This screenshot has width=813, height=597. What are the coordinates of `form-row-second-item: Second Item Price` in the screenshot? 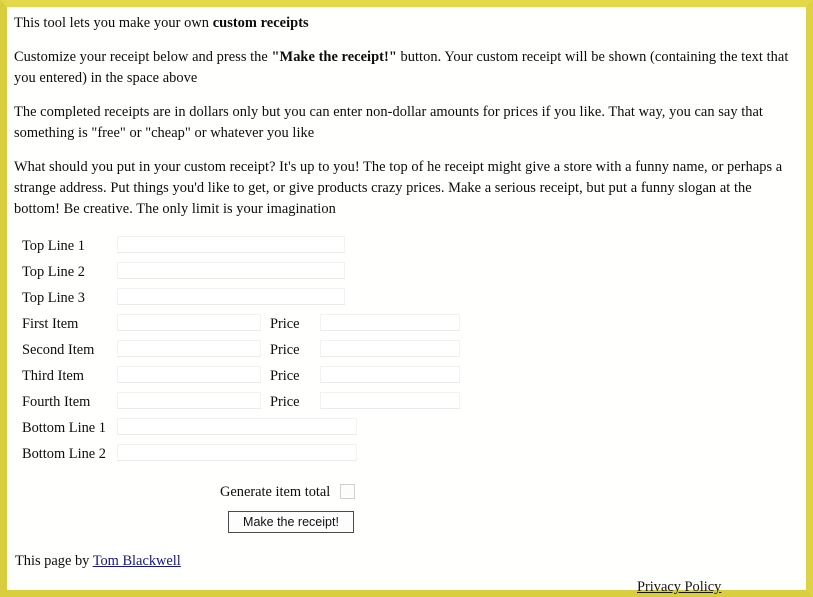 It's located at (407, 353).